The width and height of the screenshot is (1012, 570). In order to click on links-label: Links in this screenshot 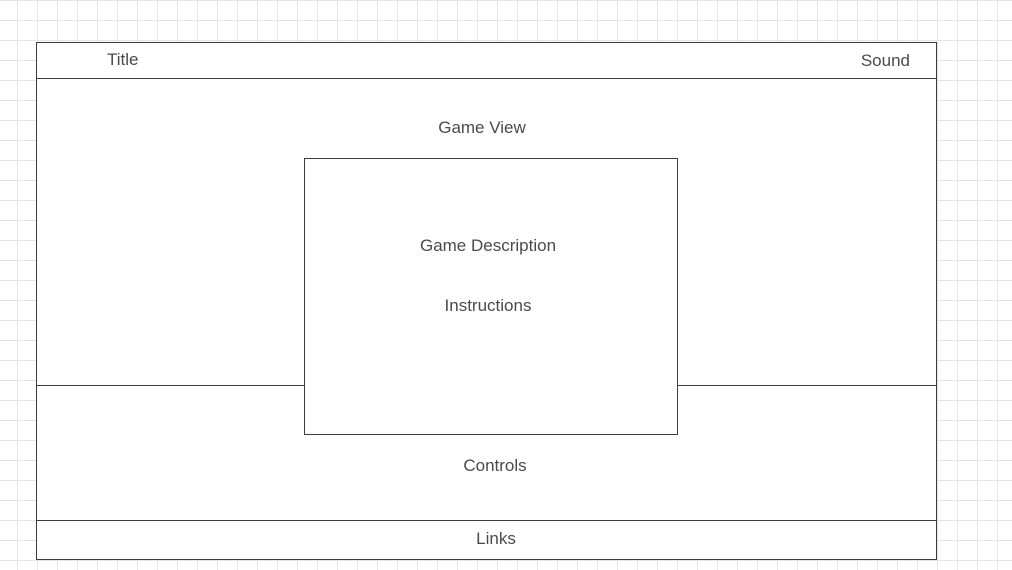, I will do `click(496, 538)`.